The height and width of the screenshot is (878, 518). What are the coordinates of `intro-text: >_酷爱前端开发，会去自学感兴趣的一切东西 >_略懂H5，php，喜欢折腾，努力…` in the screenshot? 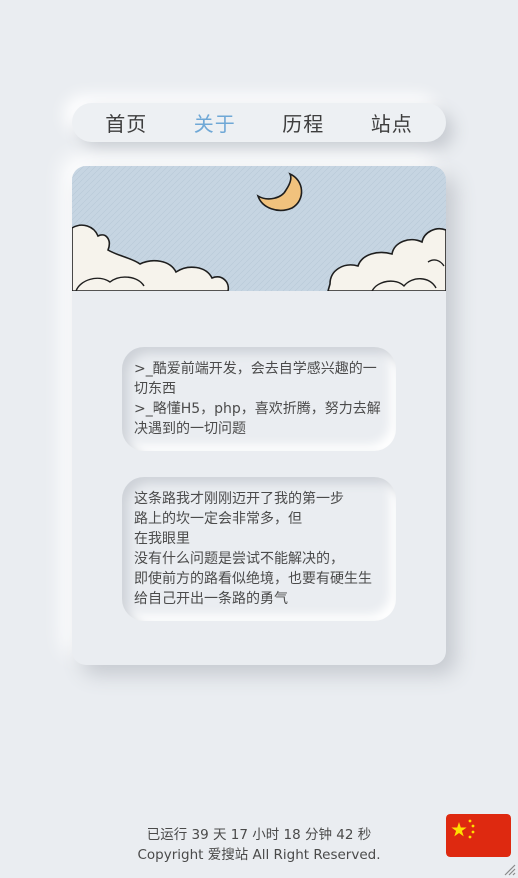 It's located at (257, 399).